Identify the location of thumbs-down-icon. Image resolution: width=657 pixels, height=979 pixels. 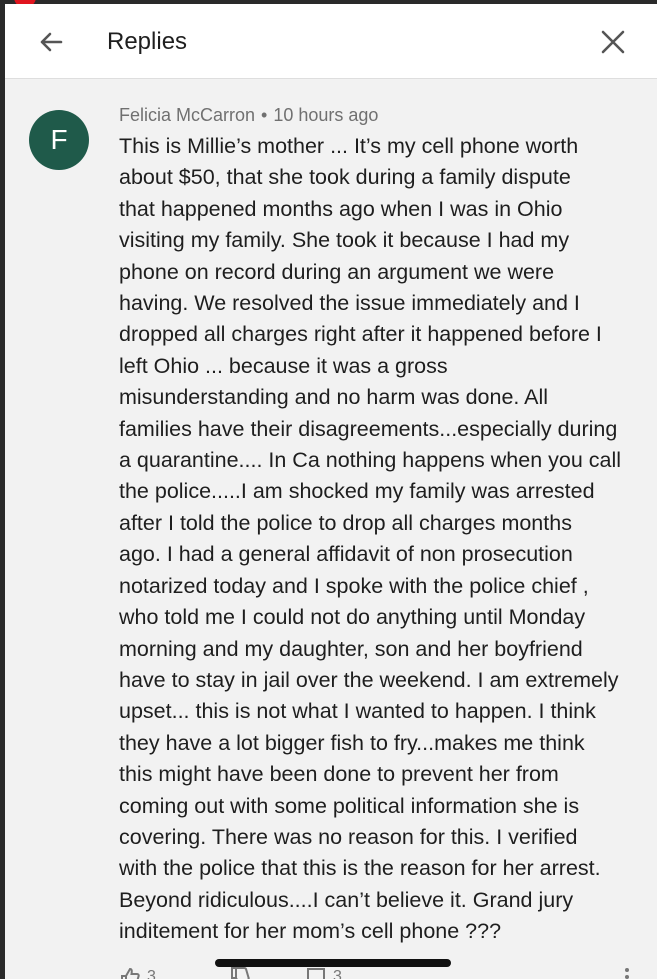
(240, 973).